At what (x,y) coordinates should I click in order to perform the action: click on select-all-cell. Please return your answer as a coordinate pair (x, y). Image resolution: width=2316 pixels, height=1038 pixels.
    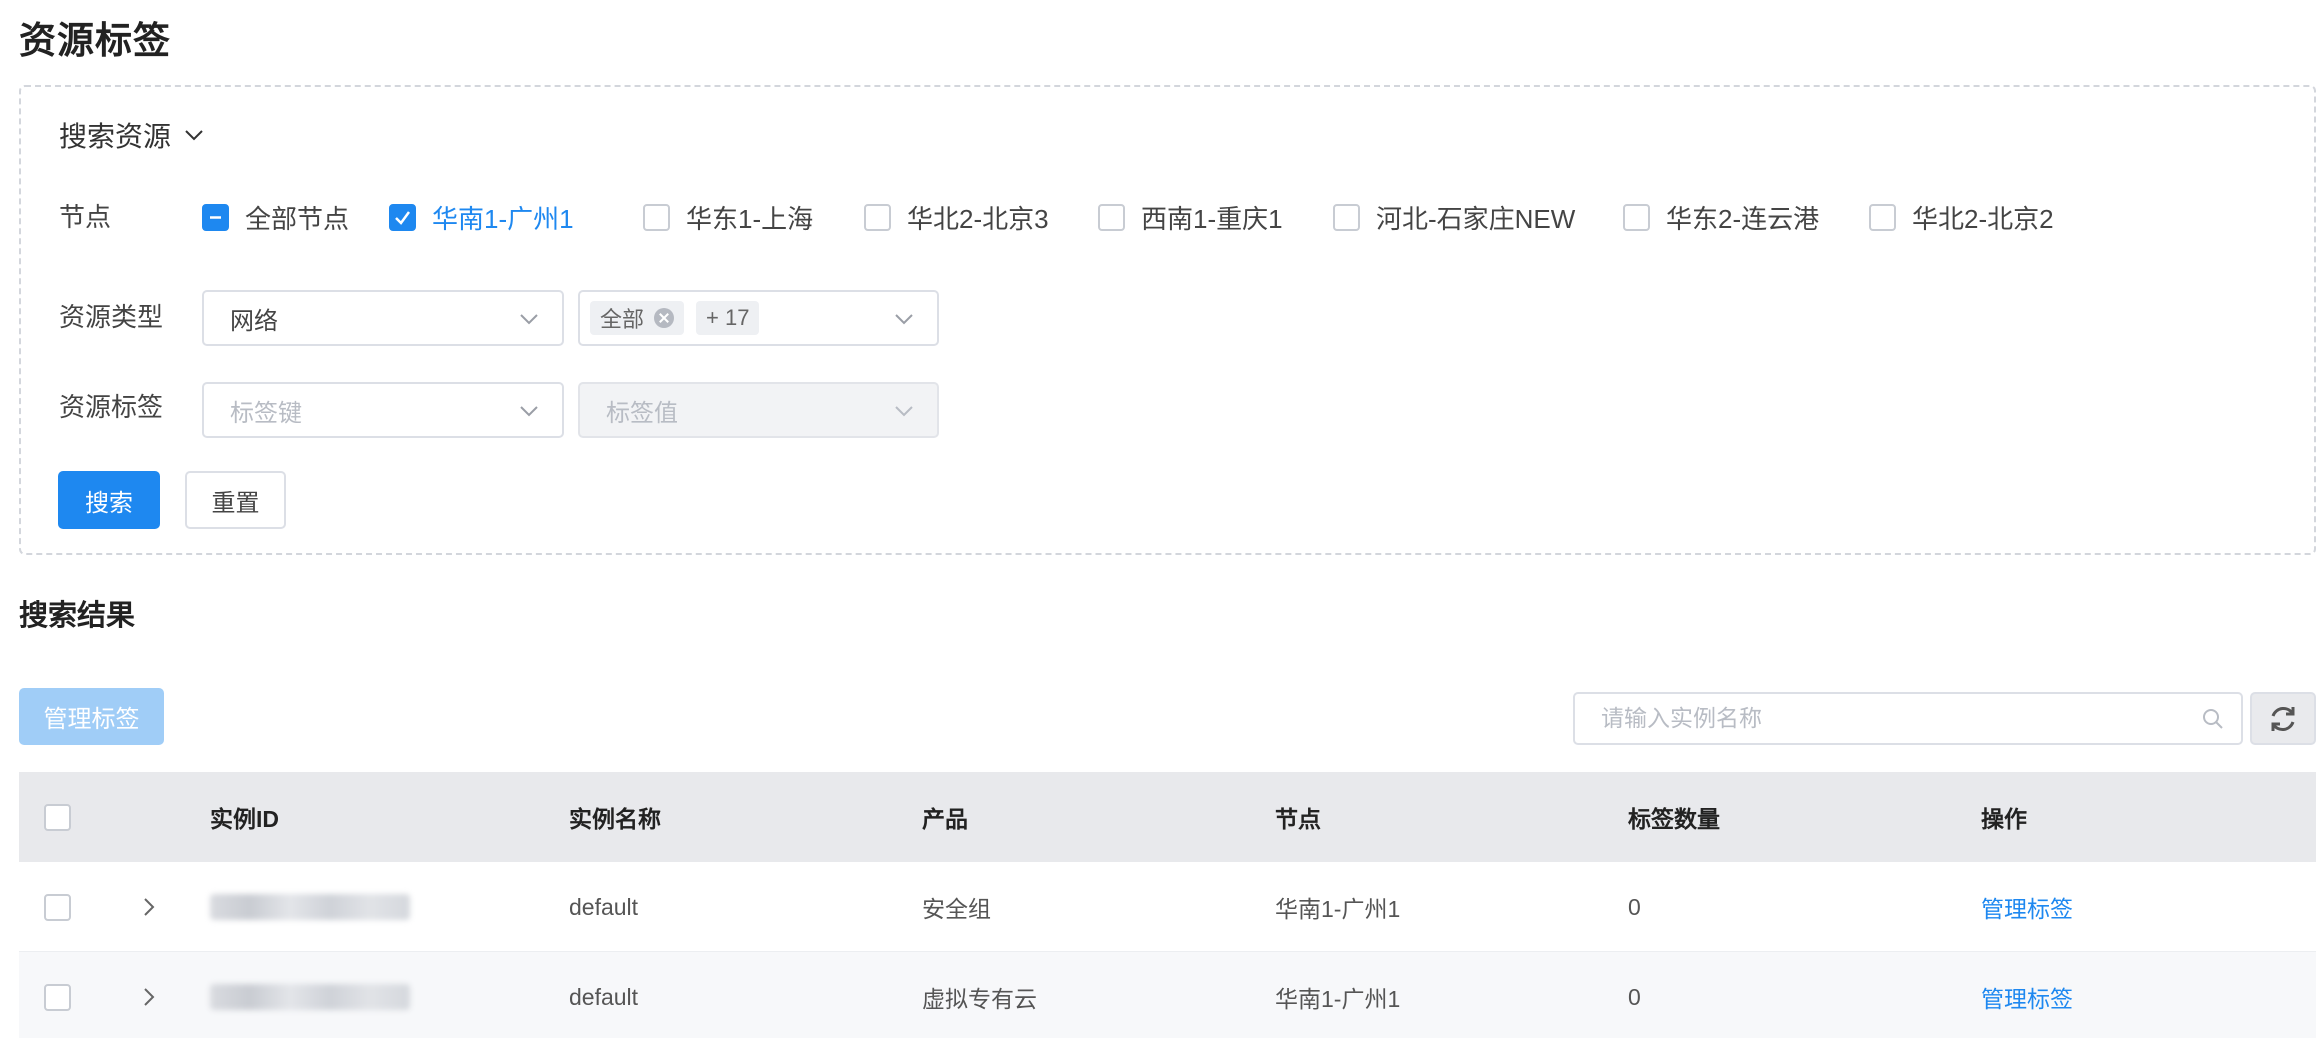
    Looking at the image, I should click on (57, 817).